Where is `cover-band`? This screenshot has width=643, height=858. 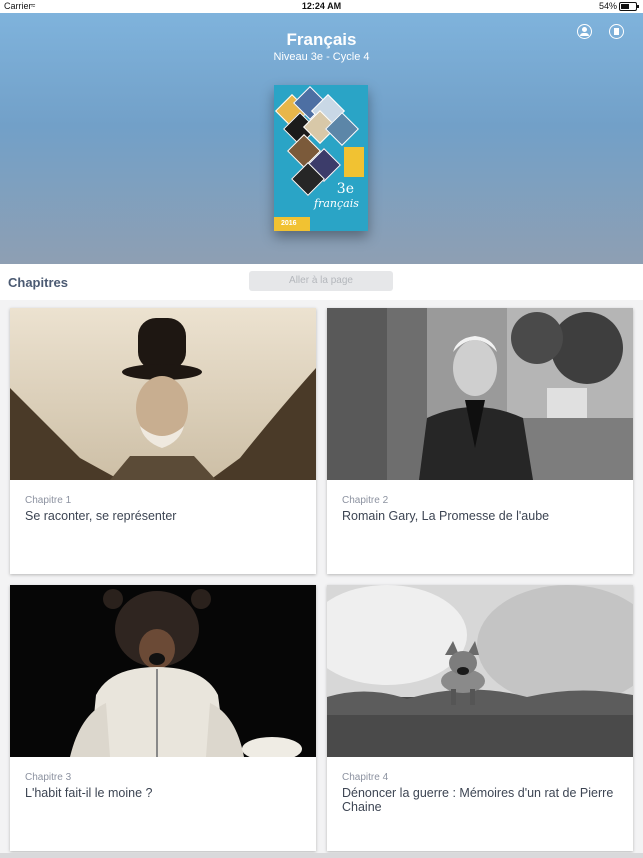 cover-band is located at coordinates (354, 162).